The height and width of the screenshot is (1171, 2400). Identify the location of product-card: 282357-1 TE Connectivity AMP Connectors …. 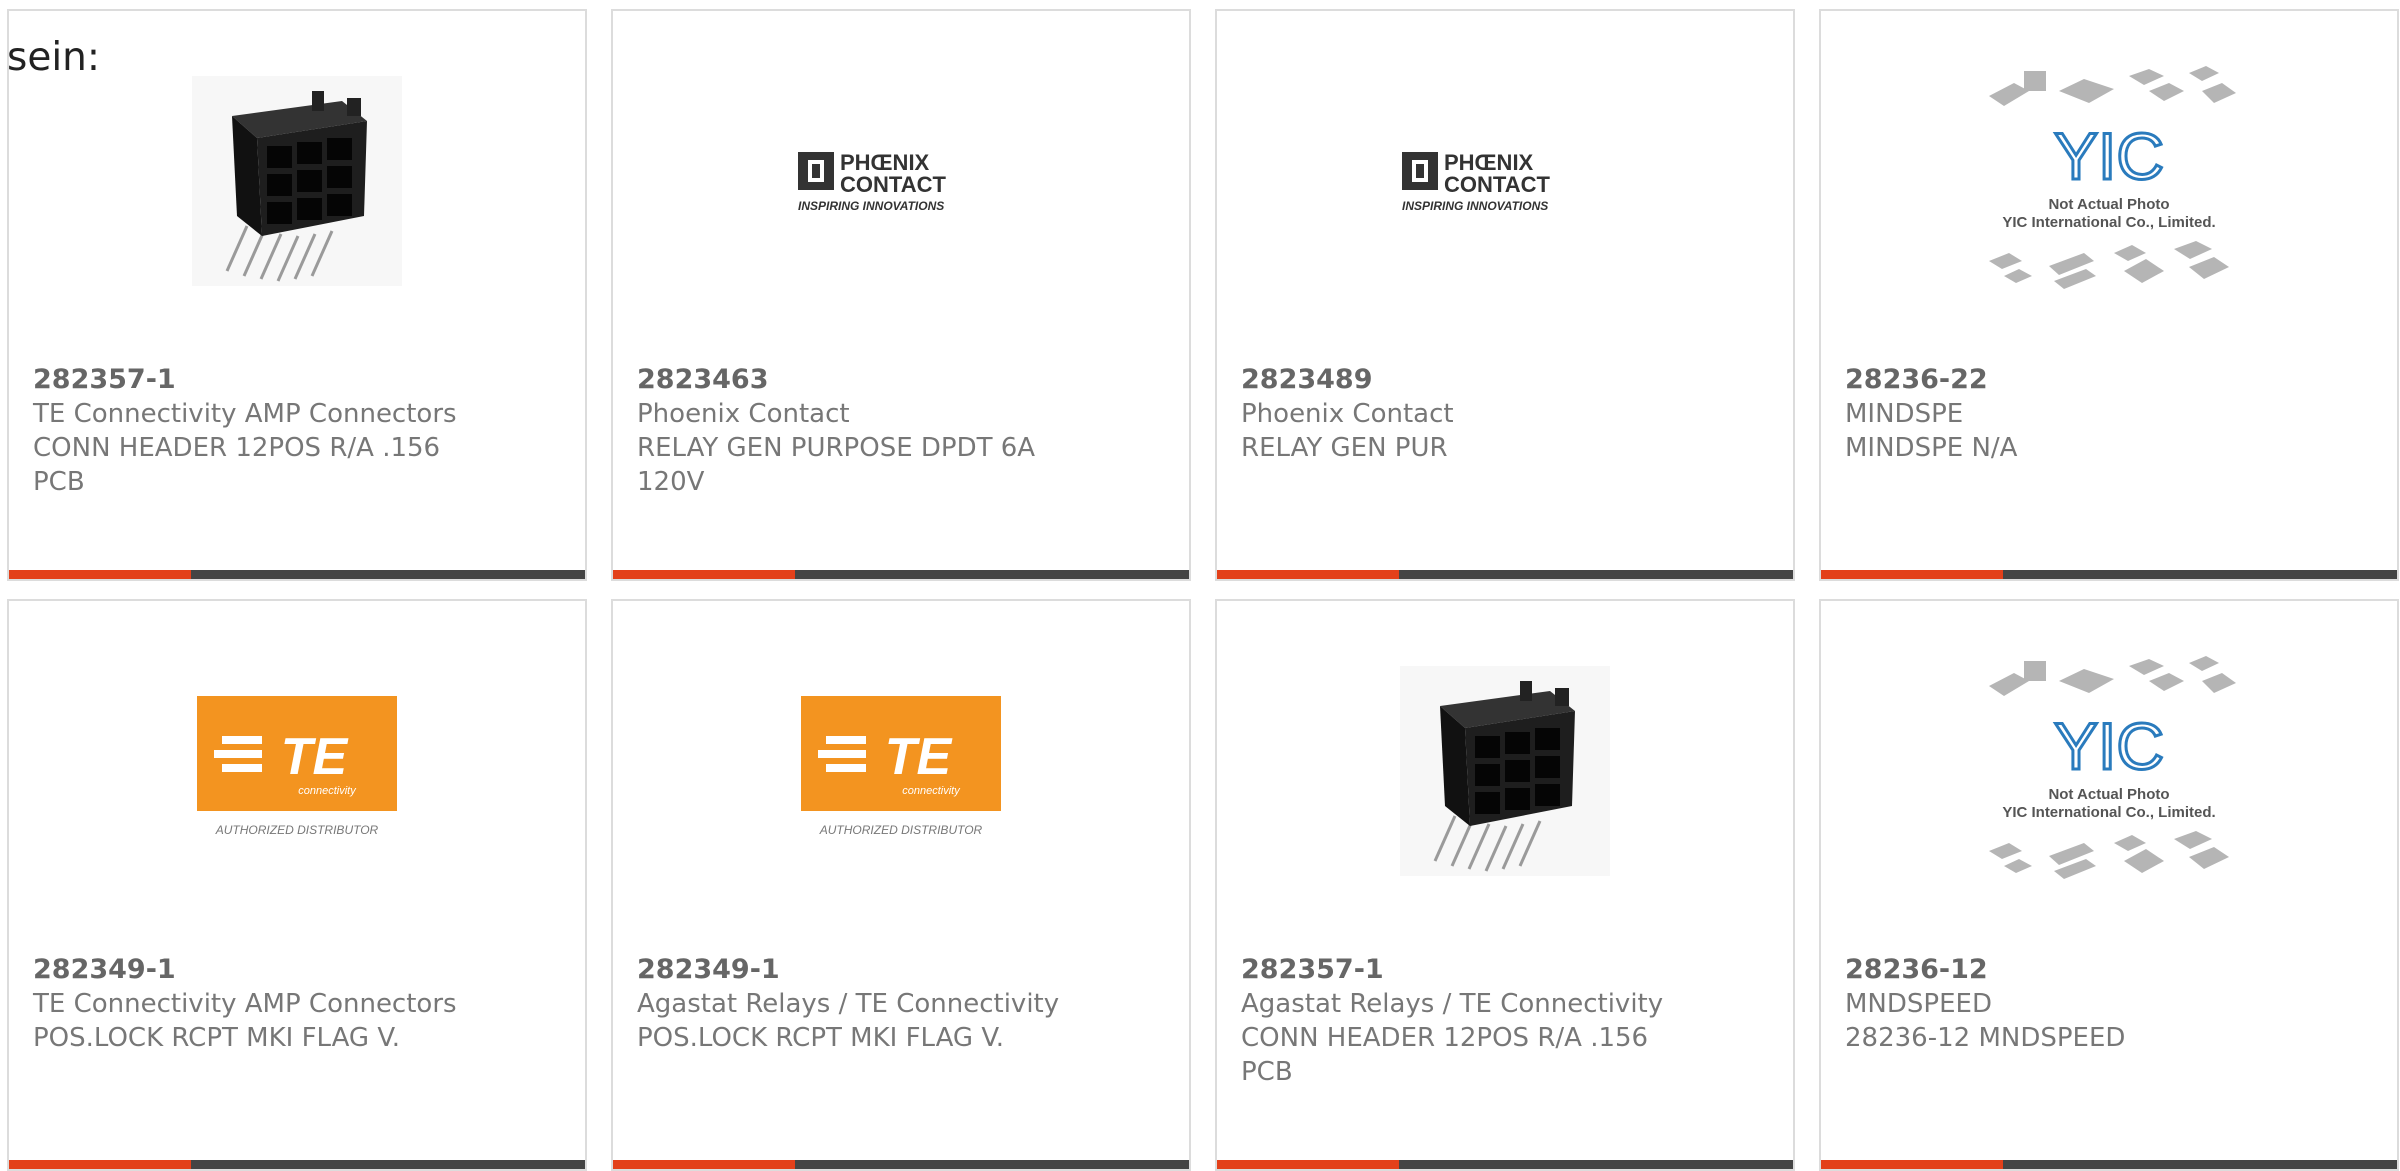
(297, 295).